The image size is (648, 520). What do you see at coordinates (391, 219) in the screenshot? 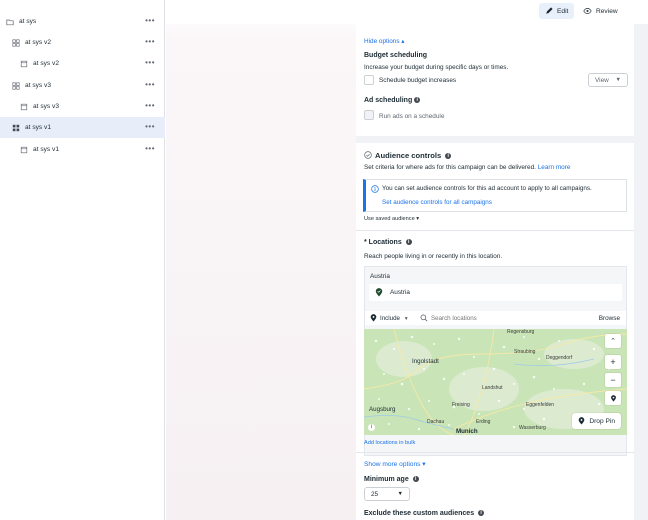
I see `use-saved-audience-dropdown: Use saved audience ▾` at bounding box center [391, 219].